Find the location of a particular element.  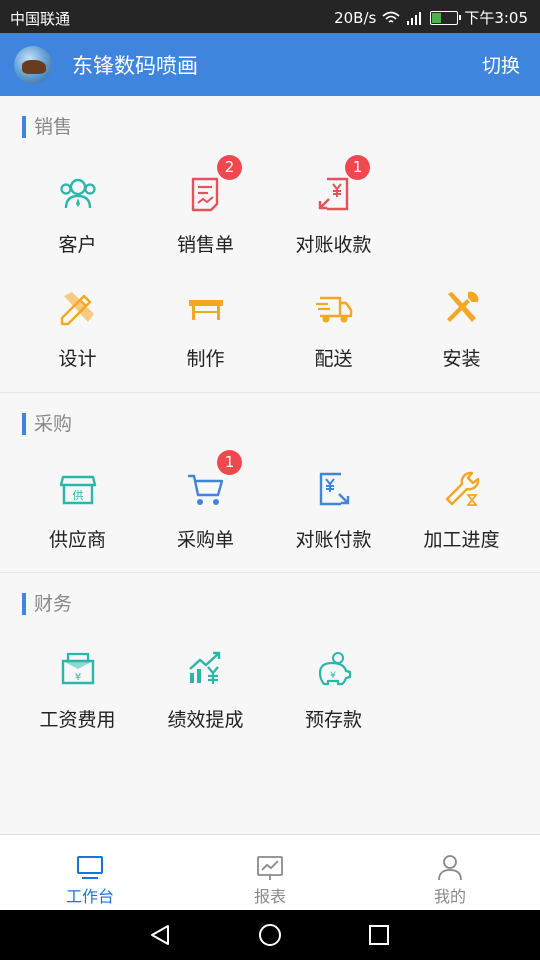

tab-label: 报表 is located at coordinates (269, 896).